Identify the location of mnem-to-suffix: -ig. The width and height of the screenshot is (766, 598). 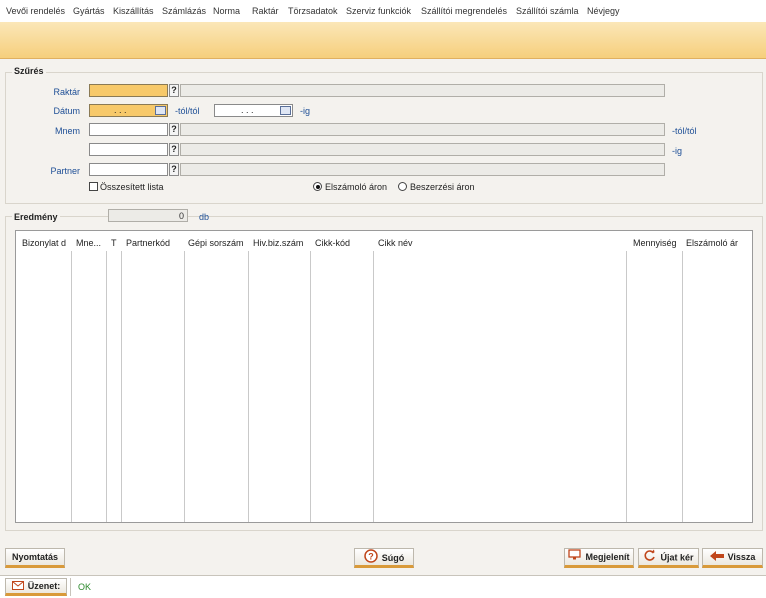
(677, 151).